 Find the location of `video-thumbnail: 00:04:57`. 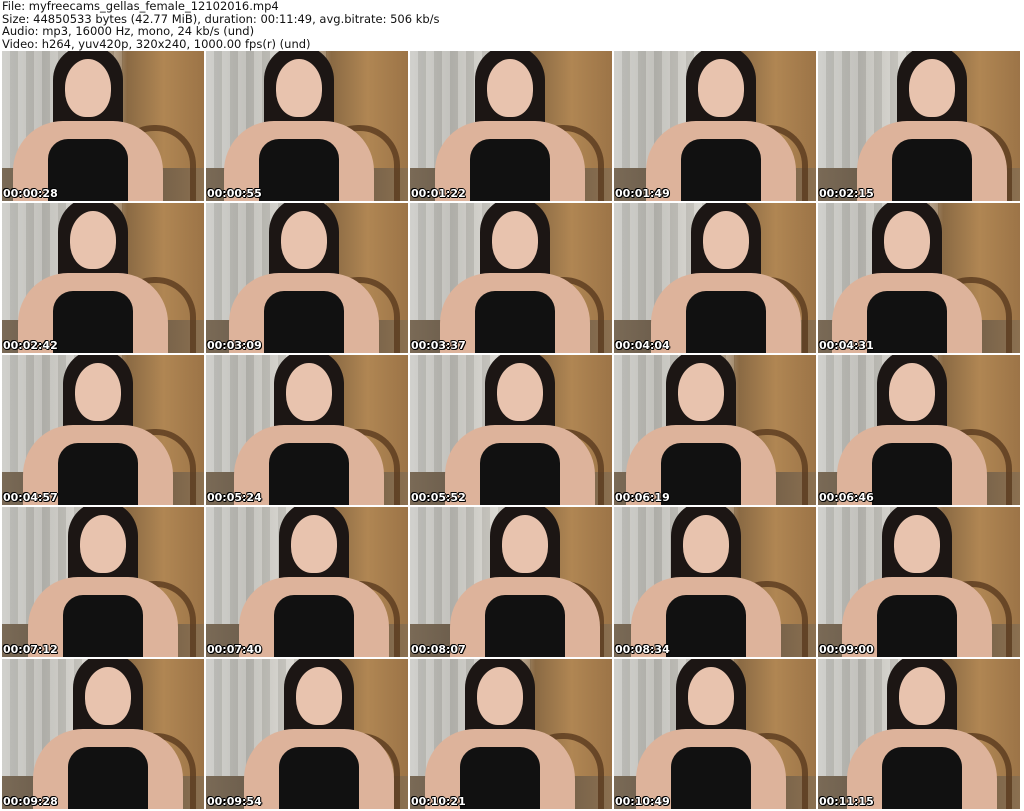

video-thumbnail: 00:04:57 is located at coordinates (103, 430).